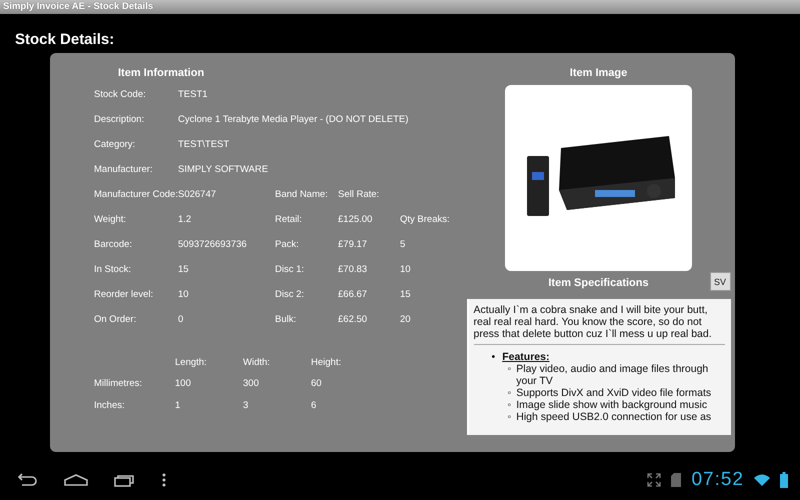  Describe the element at coordinates (353, 295) in the screenshot. I see `price-value: £66.67` at that location.